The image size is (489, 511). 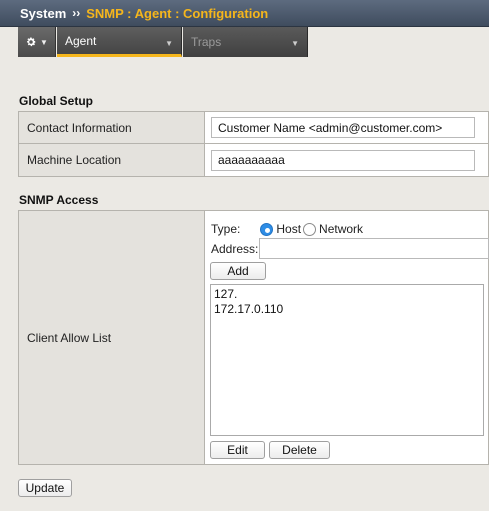 I want to click on radio-network-label: Network, so click(x=341, y=229).